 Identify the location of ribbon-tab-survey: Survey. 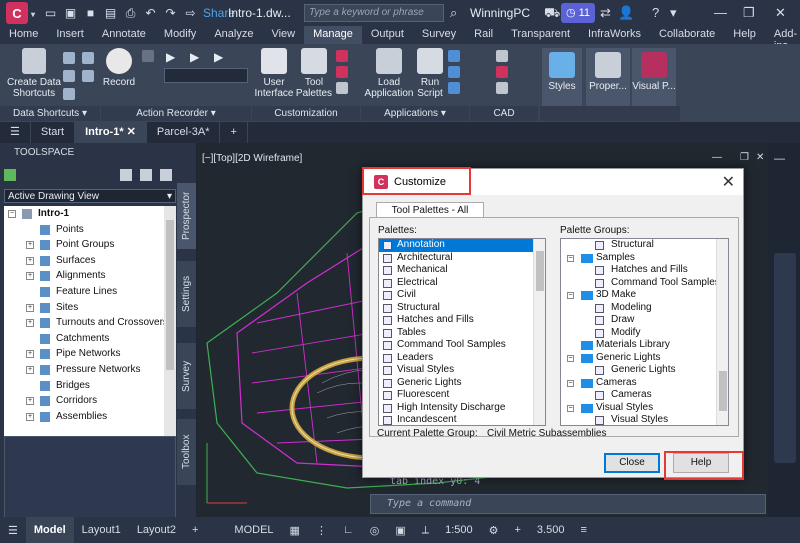
(439, 35).